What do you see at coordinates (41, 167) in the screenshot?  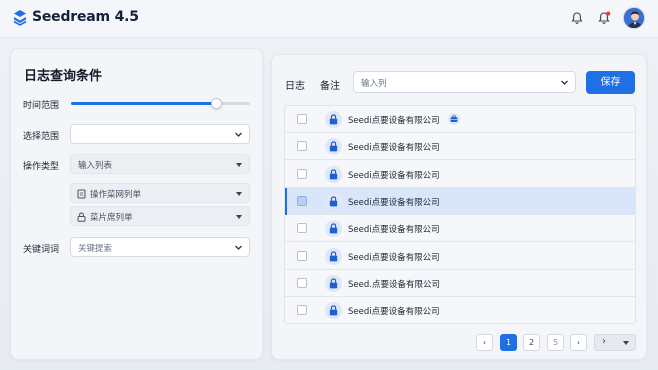 I see `op-type-label: 操作类型` at bounding box center [41, 167].